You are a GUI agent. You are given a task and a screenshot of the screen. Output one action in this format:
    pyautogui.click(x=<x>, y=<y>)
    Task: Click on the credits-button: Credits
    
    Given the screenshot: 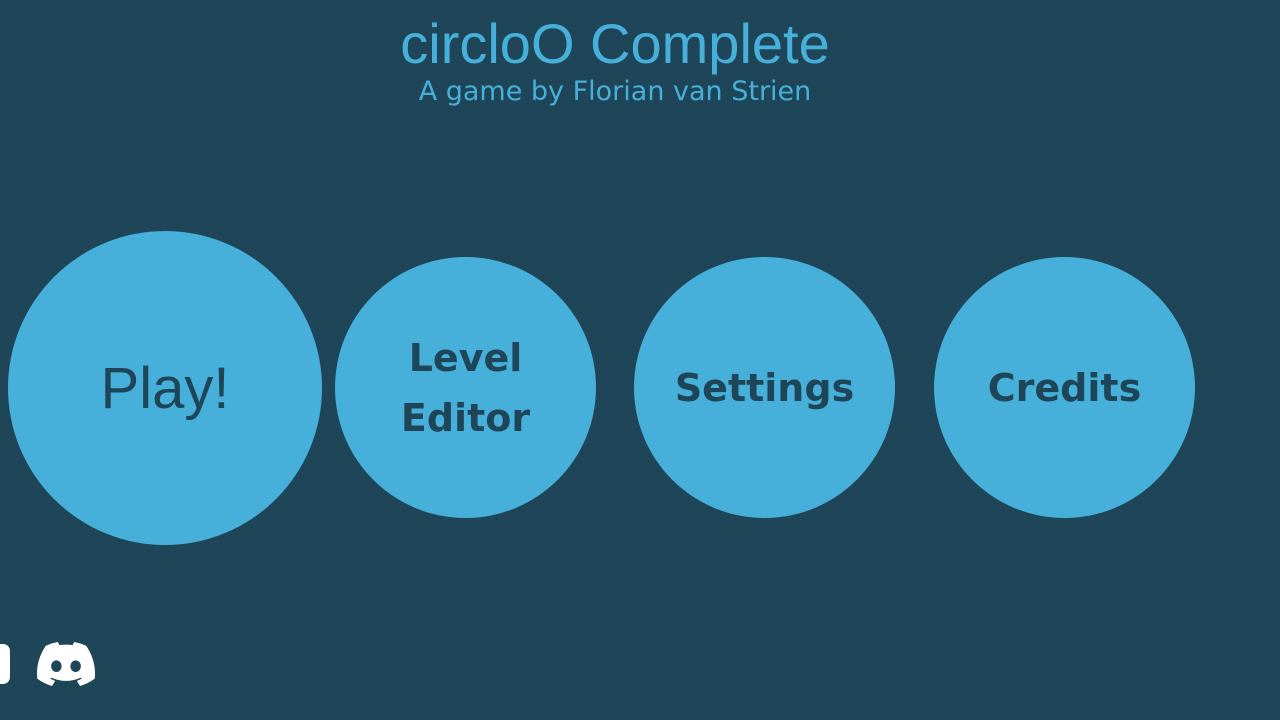 What is the action you would take?
    pyautogui.click(x=1064, y=387)
    